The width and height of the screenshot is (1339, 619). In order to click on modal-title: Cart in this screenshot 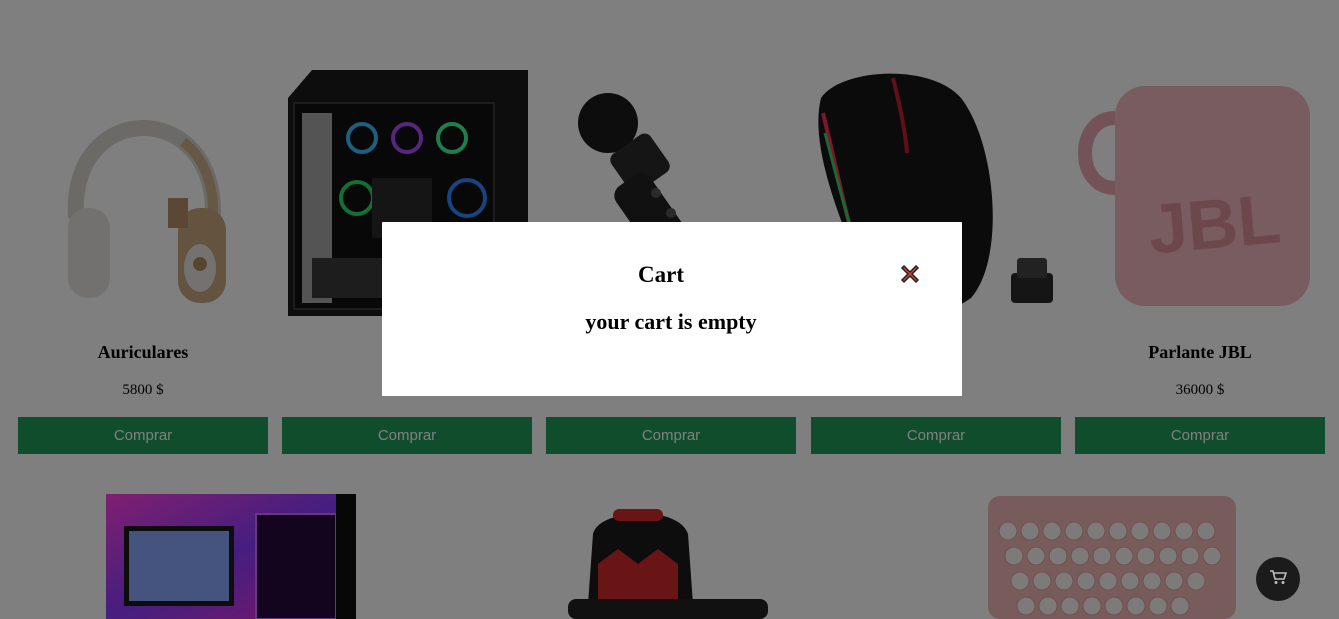, I will do `click(661, 274)`.